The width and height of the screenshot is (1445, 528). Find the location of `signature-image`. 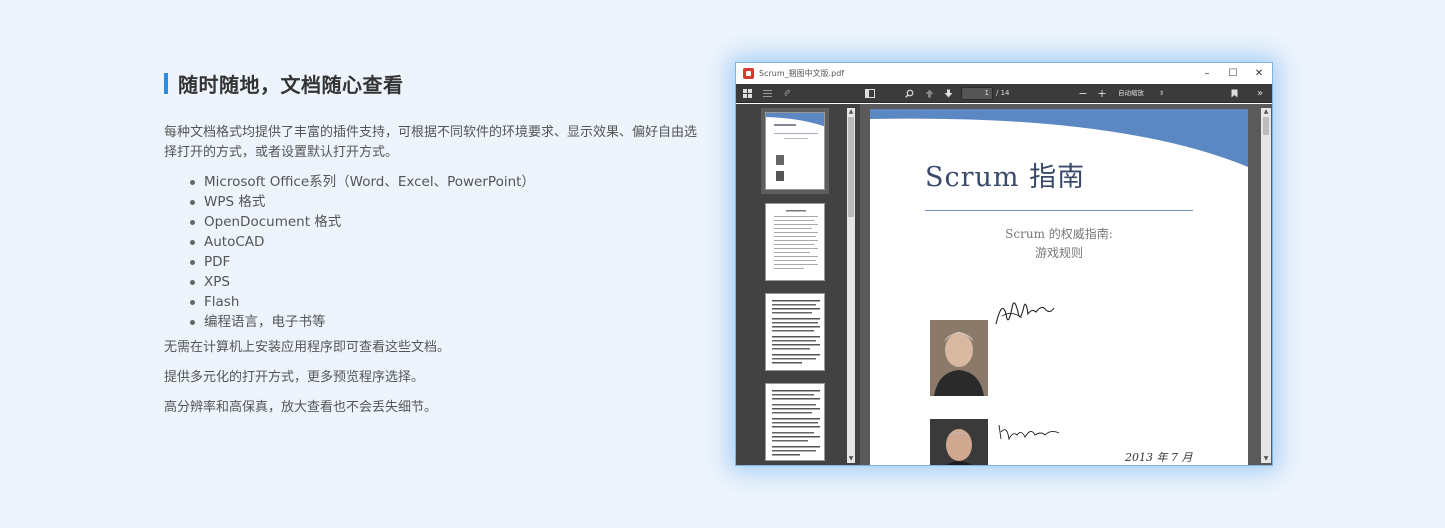

signature-image is located at coordinates (1025, 313).